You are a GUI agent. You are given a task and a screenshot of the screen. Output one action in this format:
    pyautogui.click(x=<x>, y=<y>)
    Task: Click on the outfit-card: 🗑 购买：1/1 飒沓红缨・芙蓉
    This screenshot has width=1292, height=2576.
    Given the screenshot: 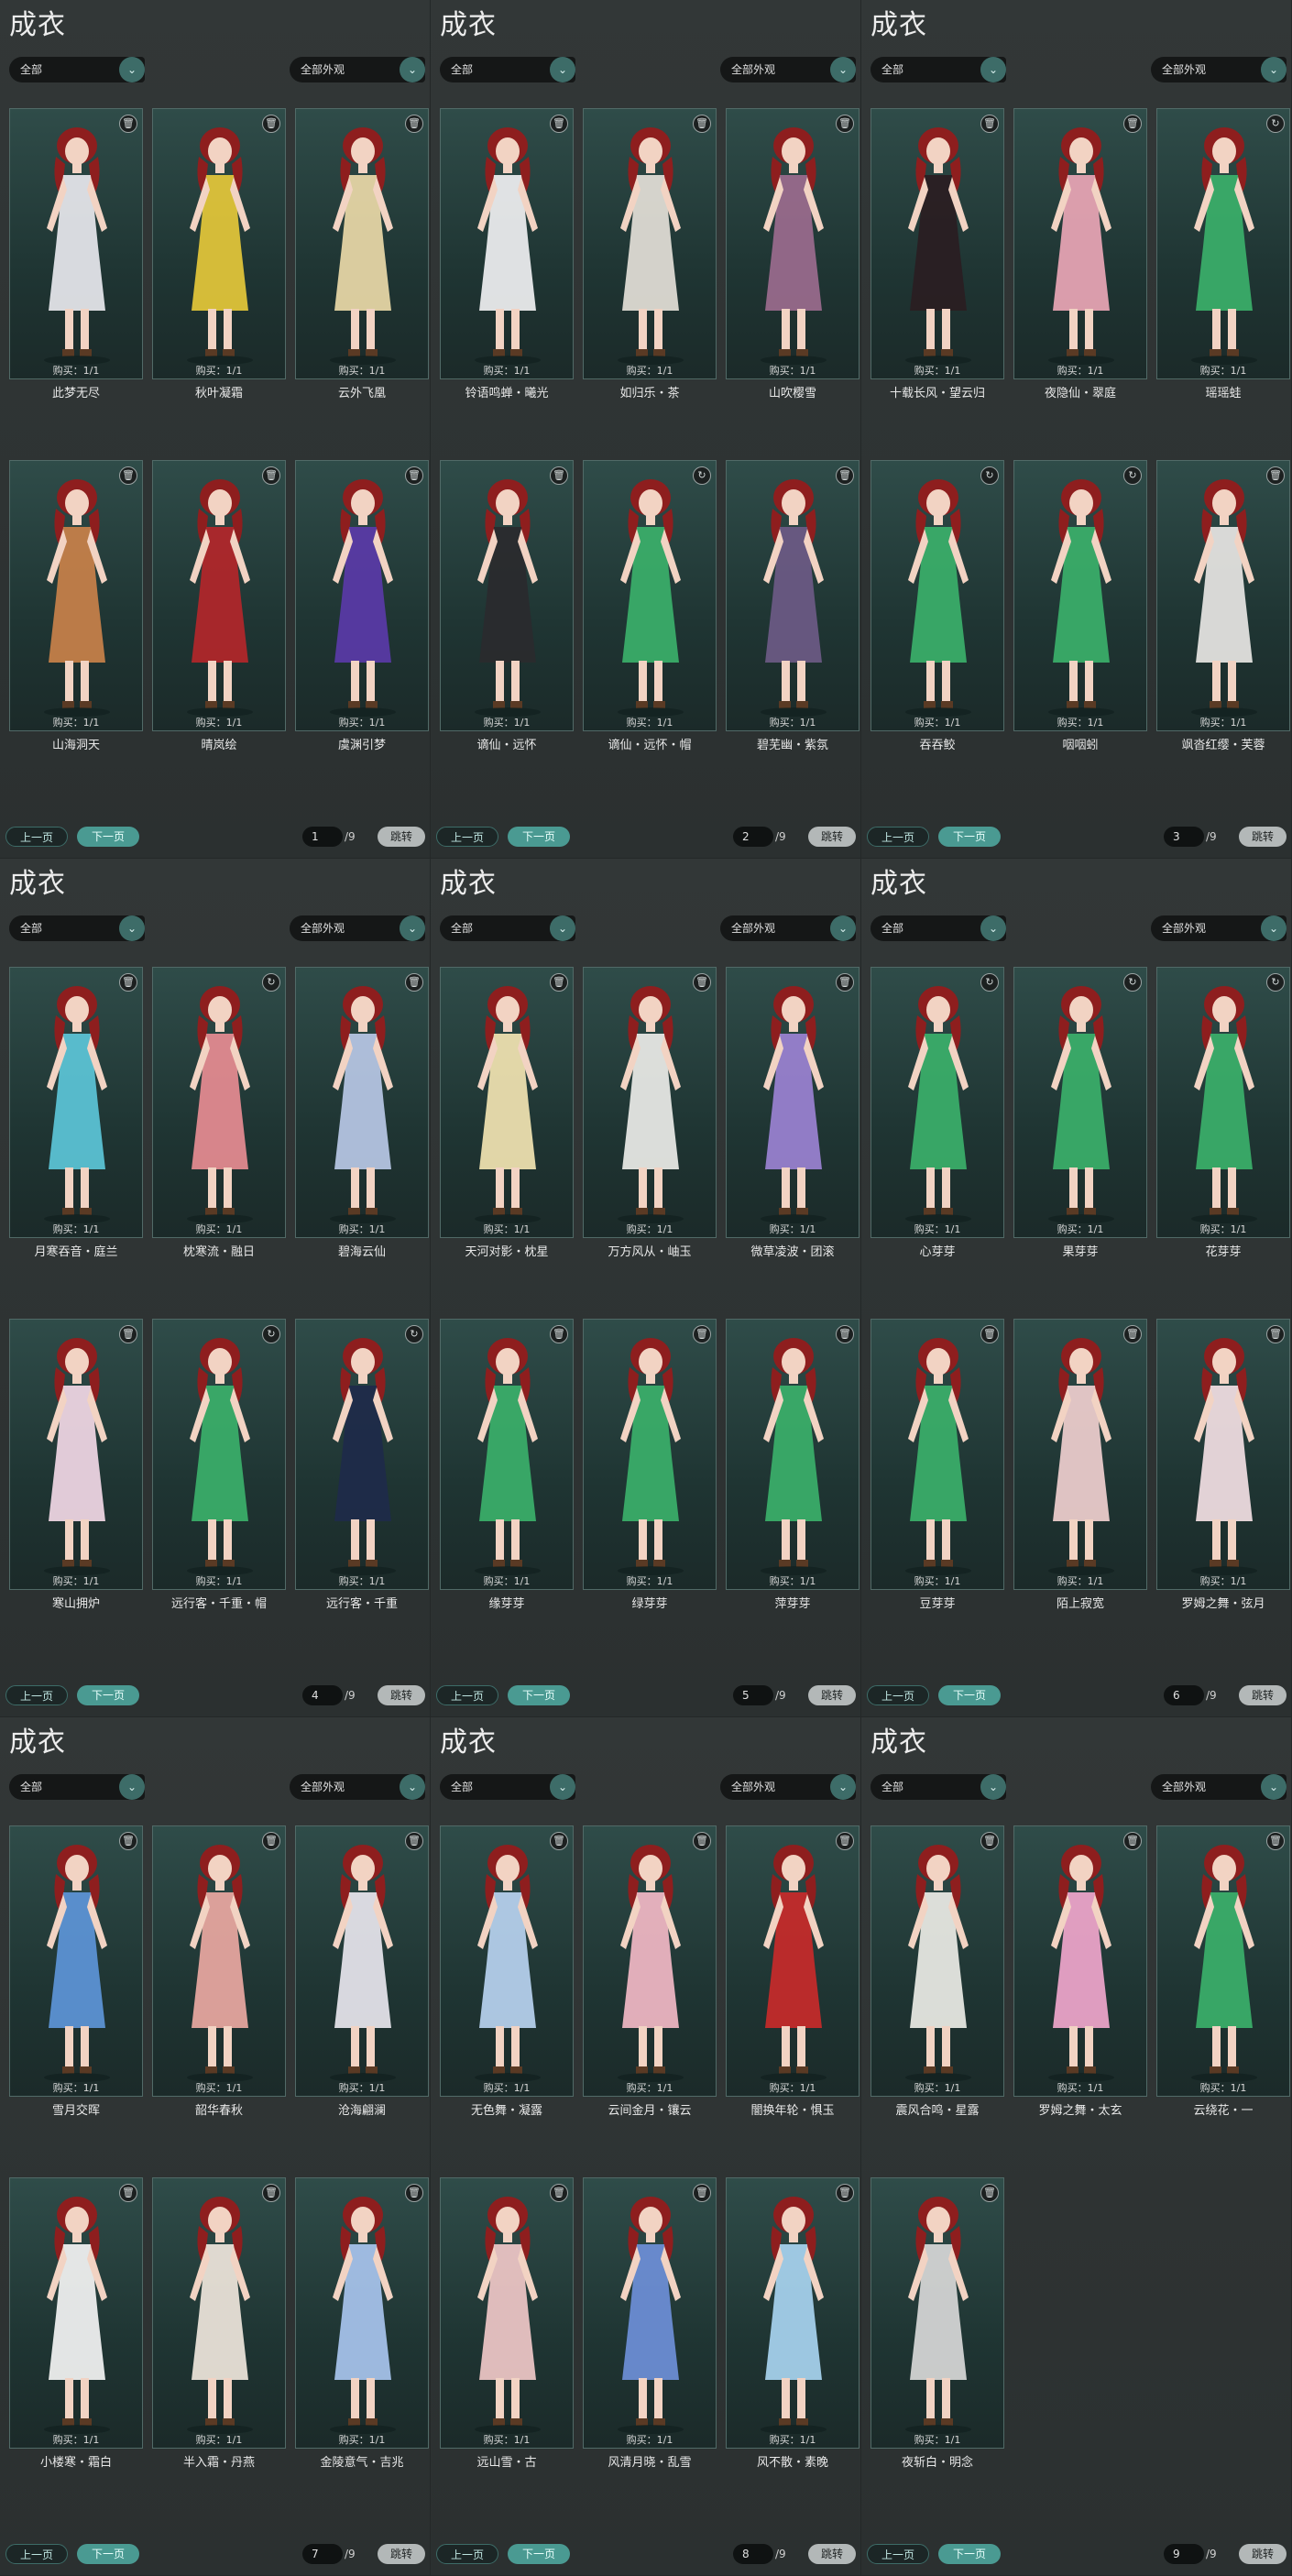 What is the action you would take?
    pyautogui.click(x=1223, y=634)
    